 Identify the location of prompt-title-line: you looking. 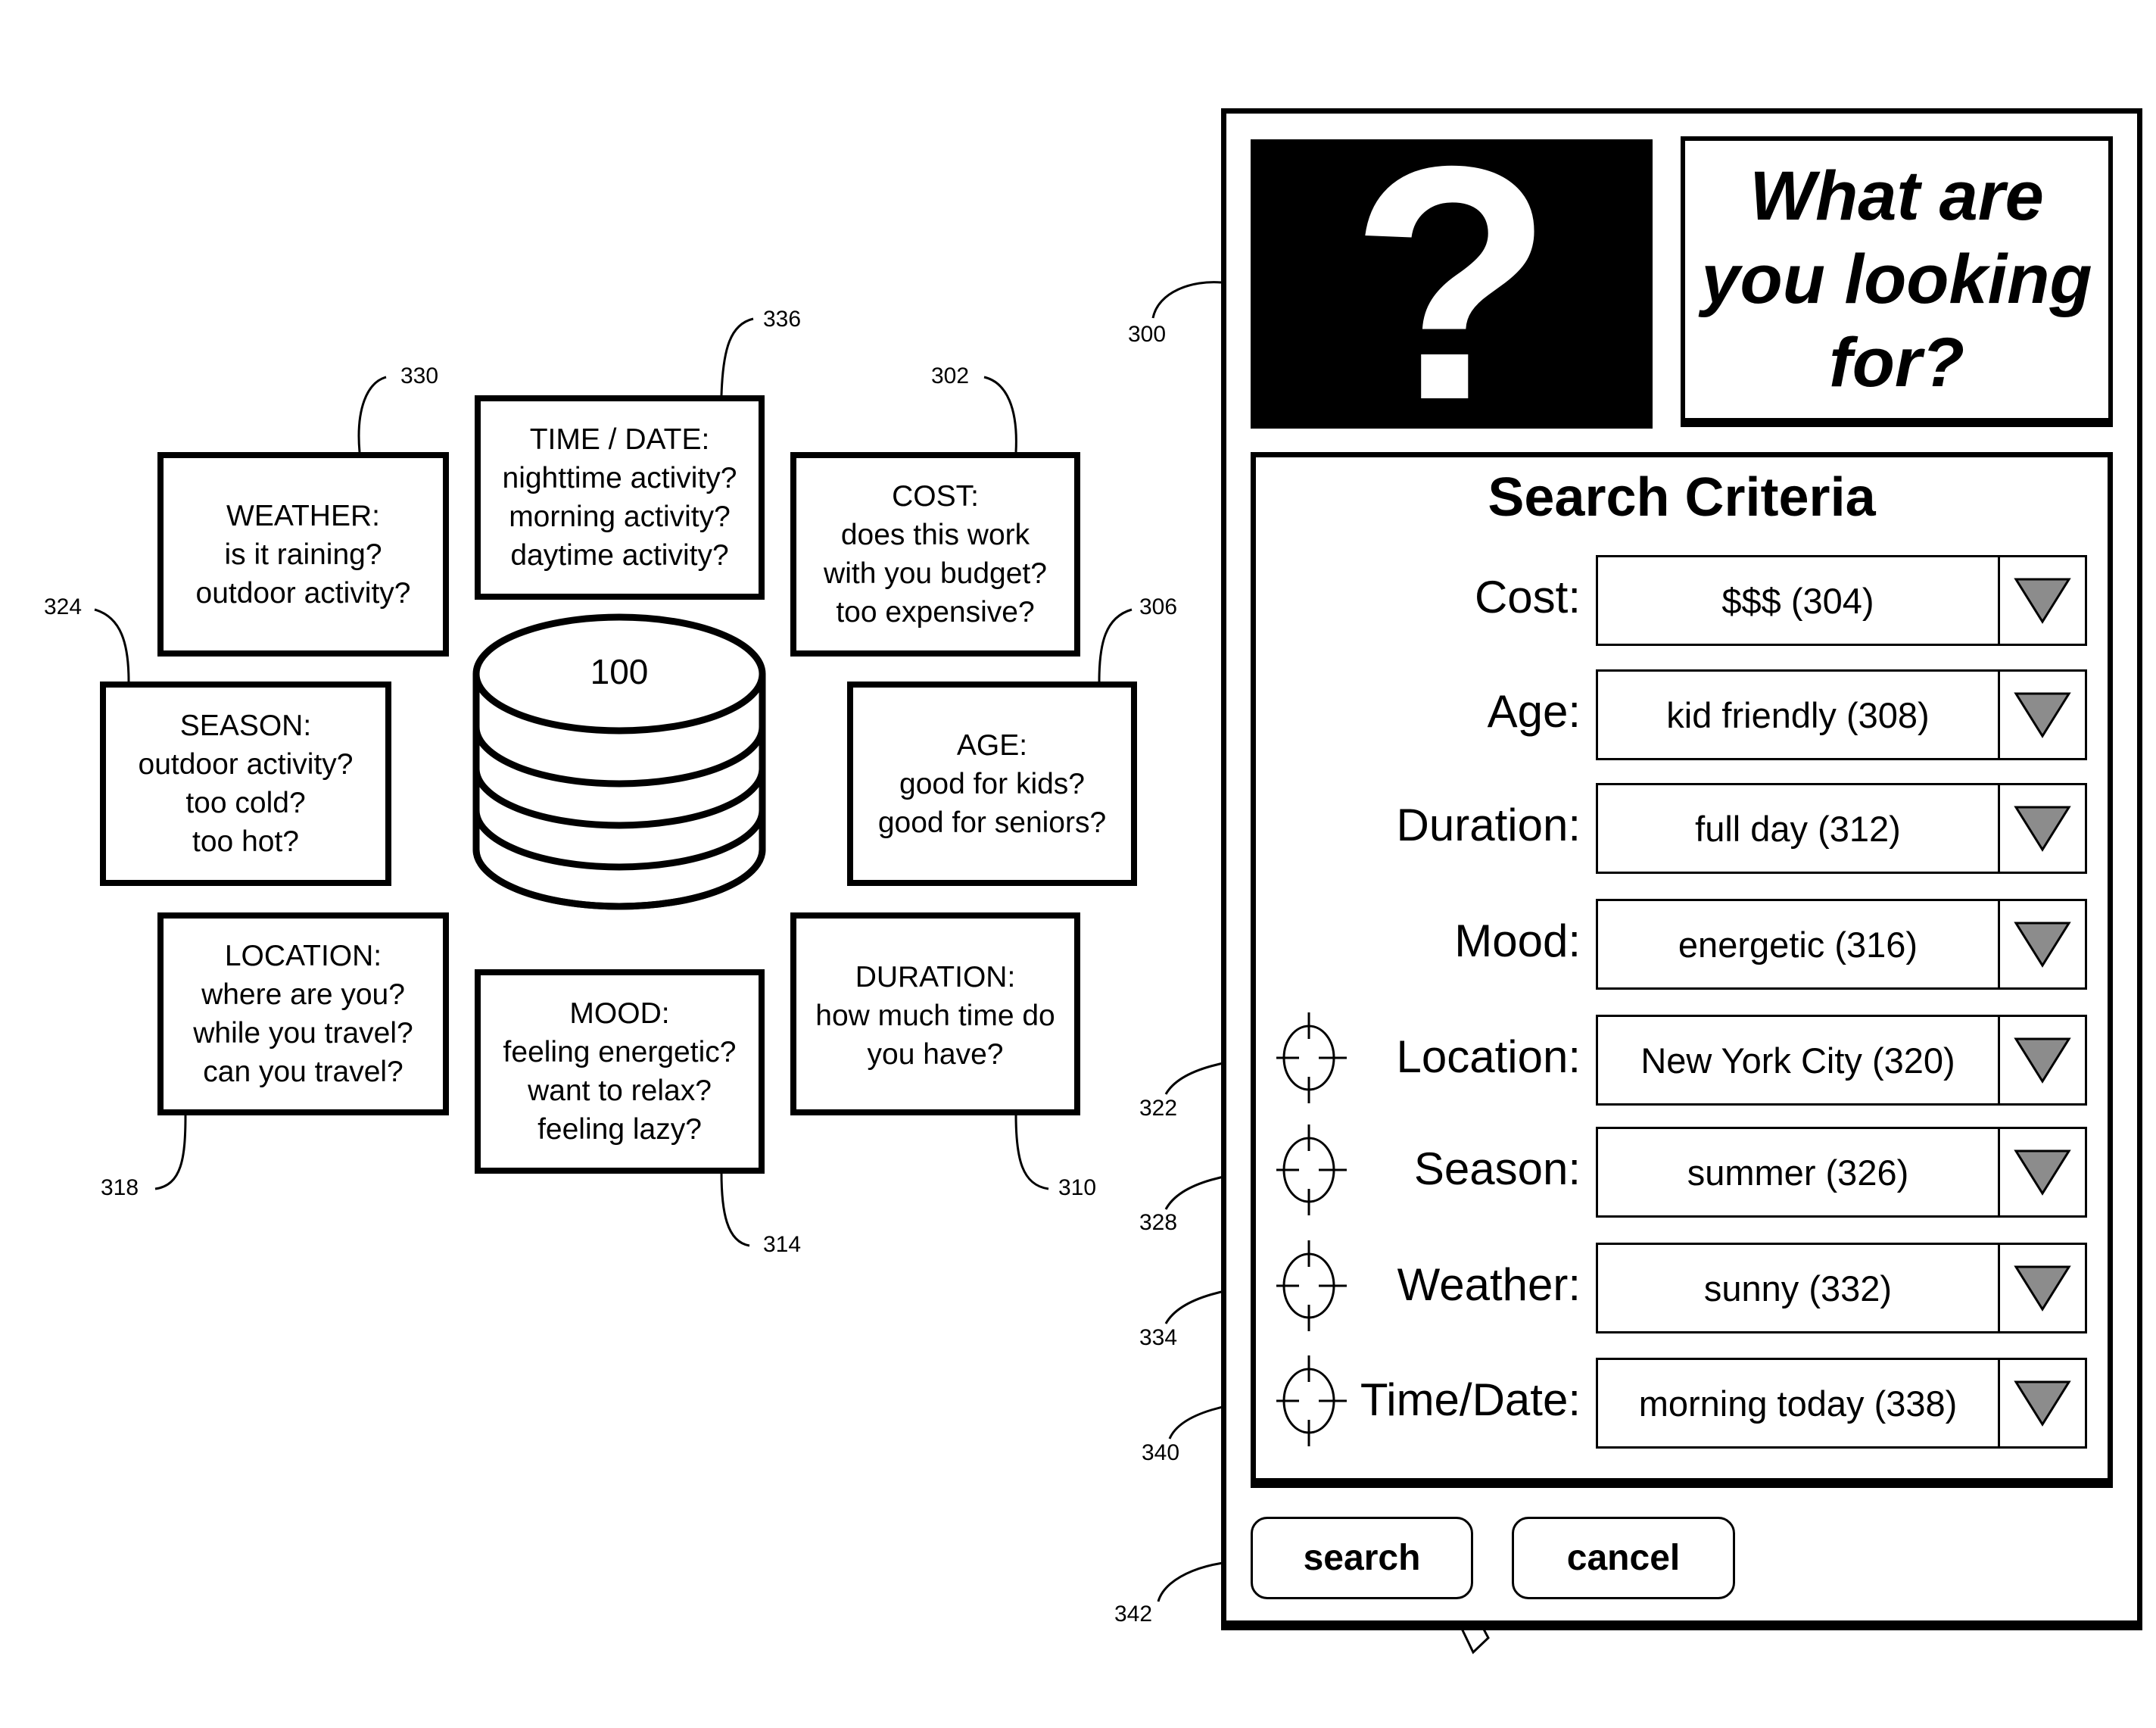
(1897, 279).